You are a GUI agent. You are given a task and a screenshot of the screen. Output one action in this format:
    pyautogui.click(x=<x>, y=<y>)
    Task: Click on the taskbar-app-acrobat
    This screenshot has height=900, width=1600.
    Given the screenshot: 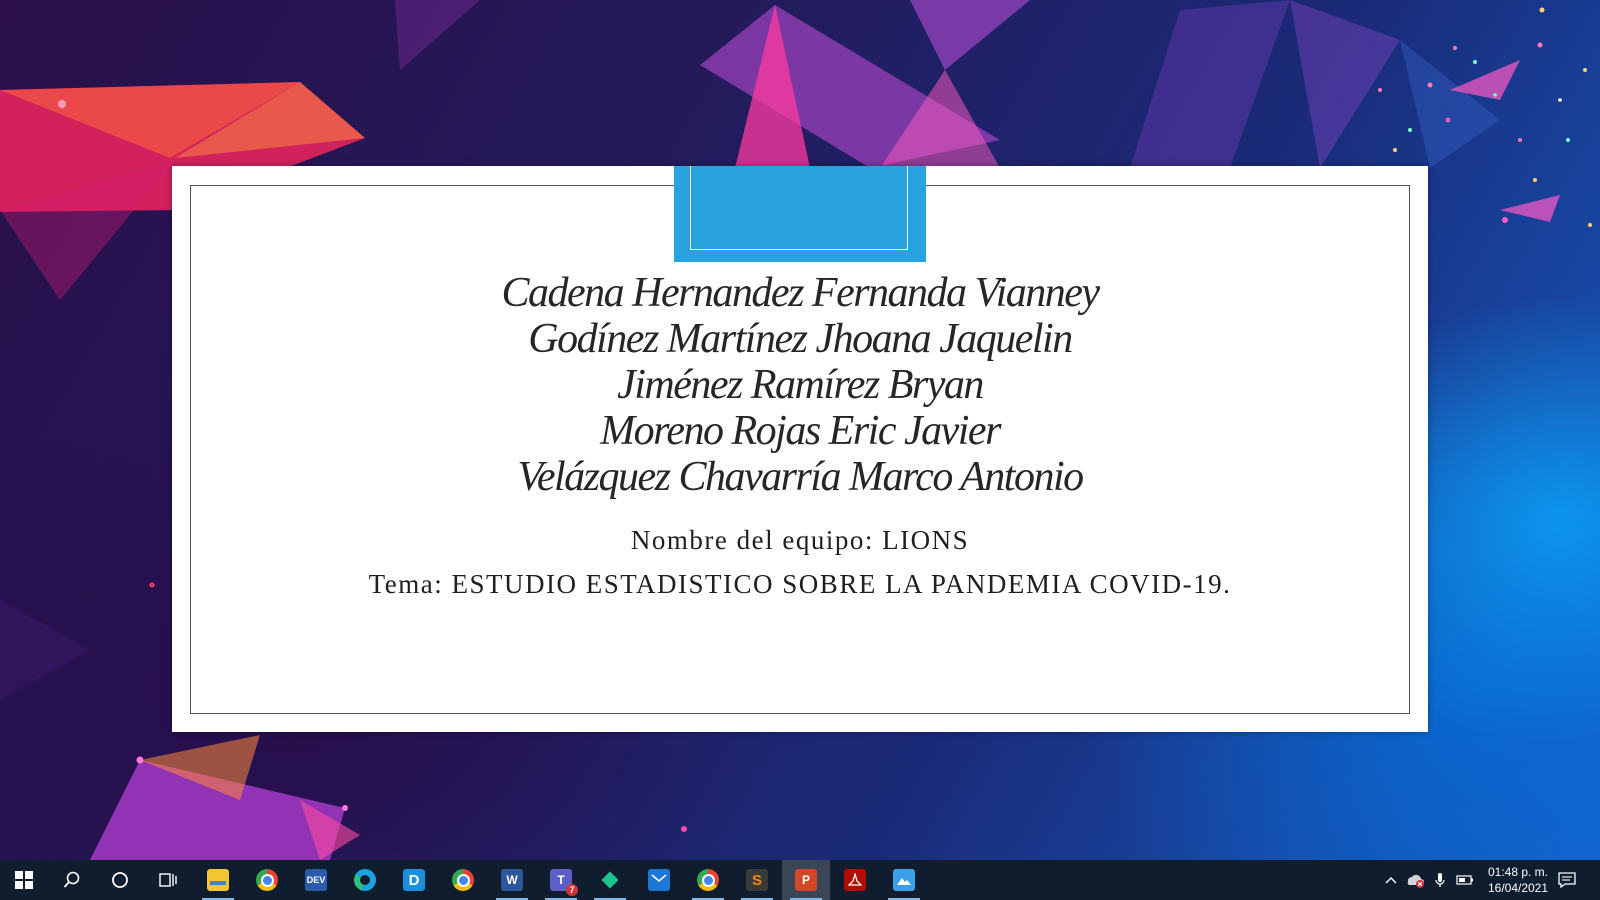 What is the action you would take?
    pyautogui.click(x=855, y=880)
    